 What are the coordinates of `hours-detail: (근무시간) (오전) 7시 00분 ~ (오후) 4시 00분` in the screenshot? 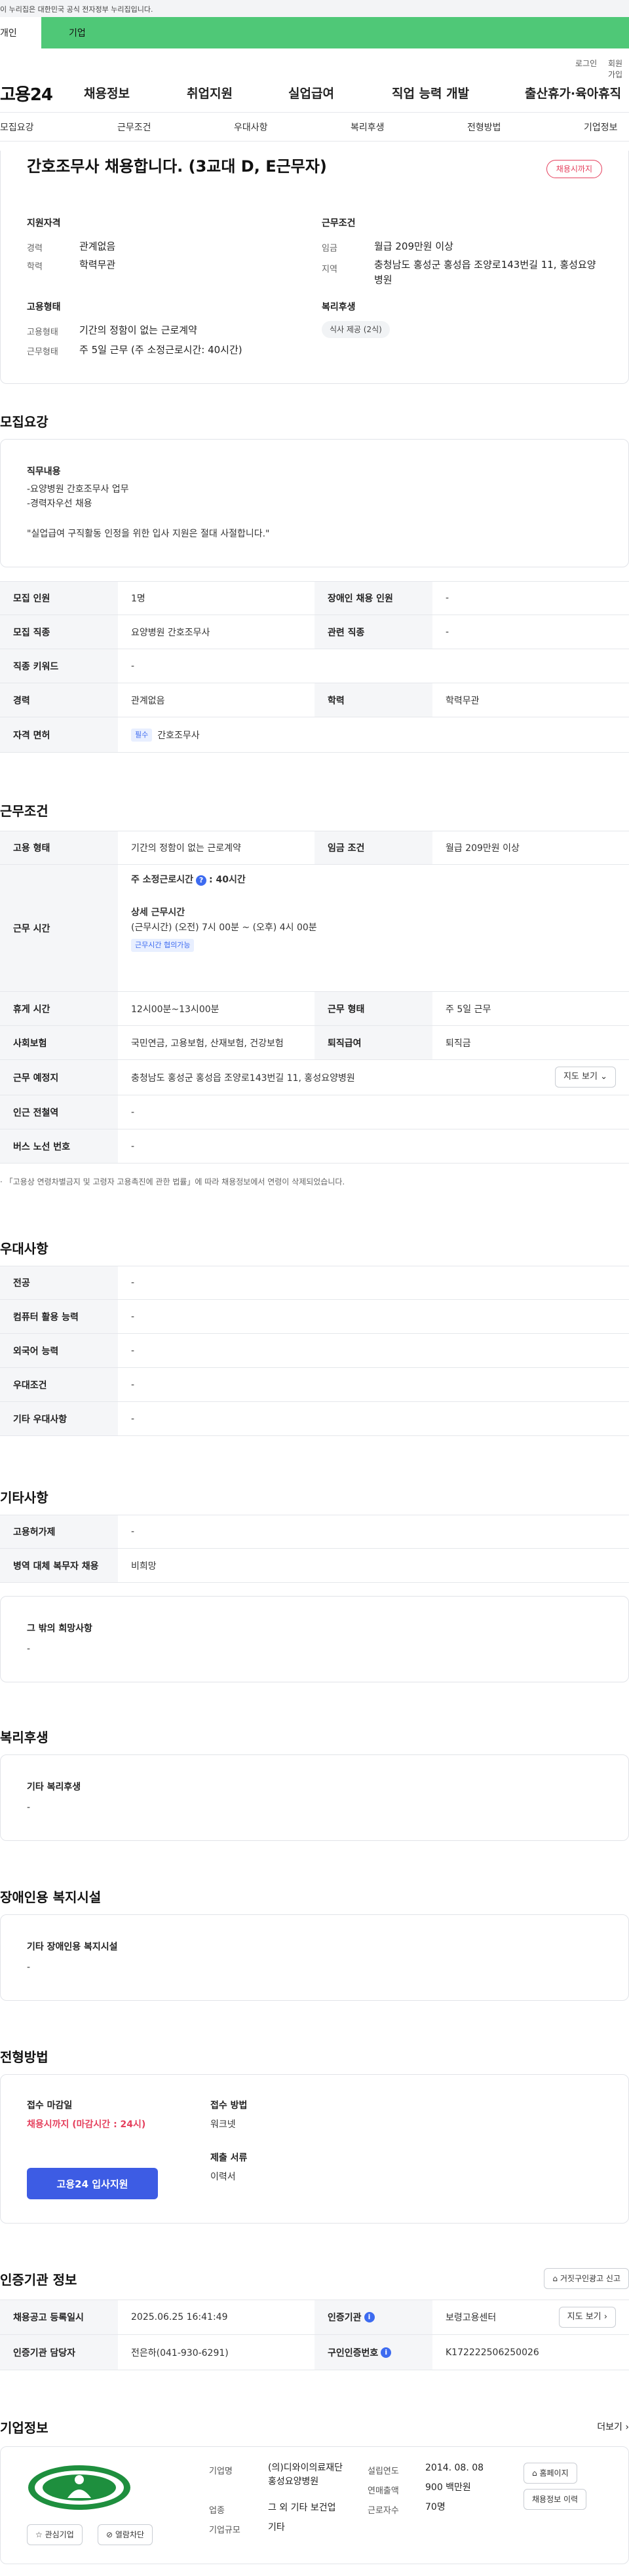 It's located at (224, 928).